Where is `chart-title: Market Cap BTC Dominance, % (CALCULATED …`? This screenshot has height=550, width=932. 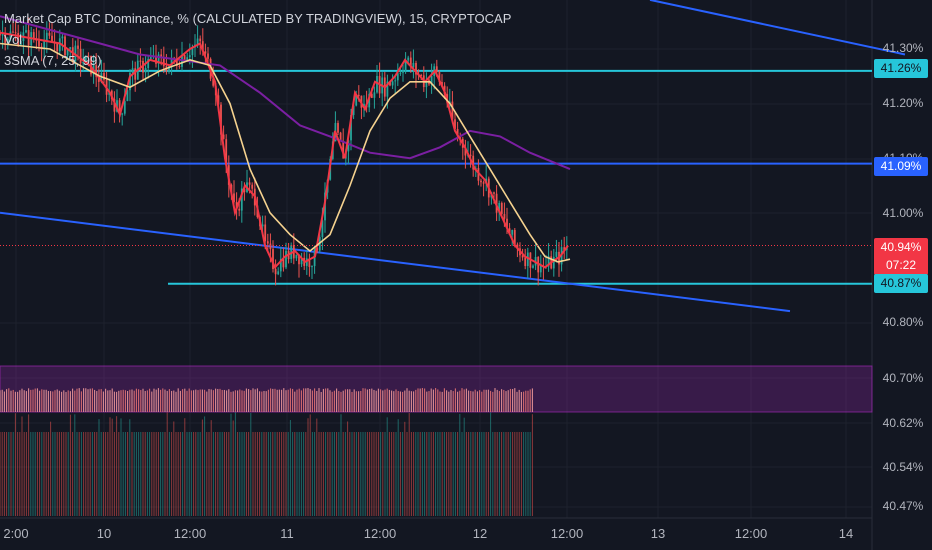
chart-title: Market Cap BTC Dominance, % (CALCULATED … is located at coordinates (257, 18).